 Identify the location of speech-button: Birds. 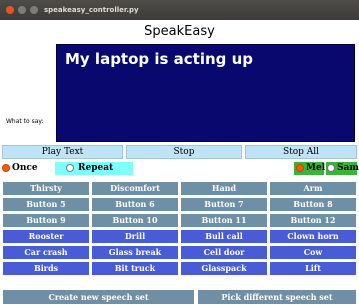
(46, 268).